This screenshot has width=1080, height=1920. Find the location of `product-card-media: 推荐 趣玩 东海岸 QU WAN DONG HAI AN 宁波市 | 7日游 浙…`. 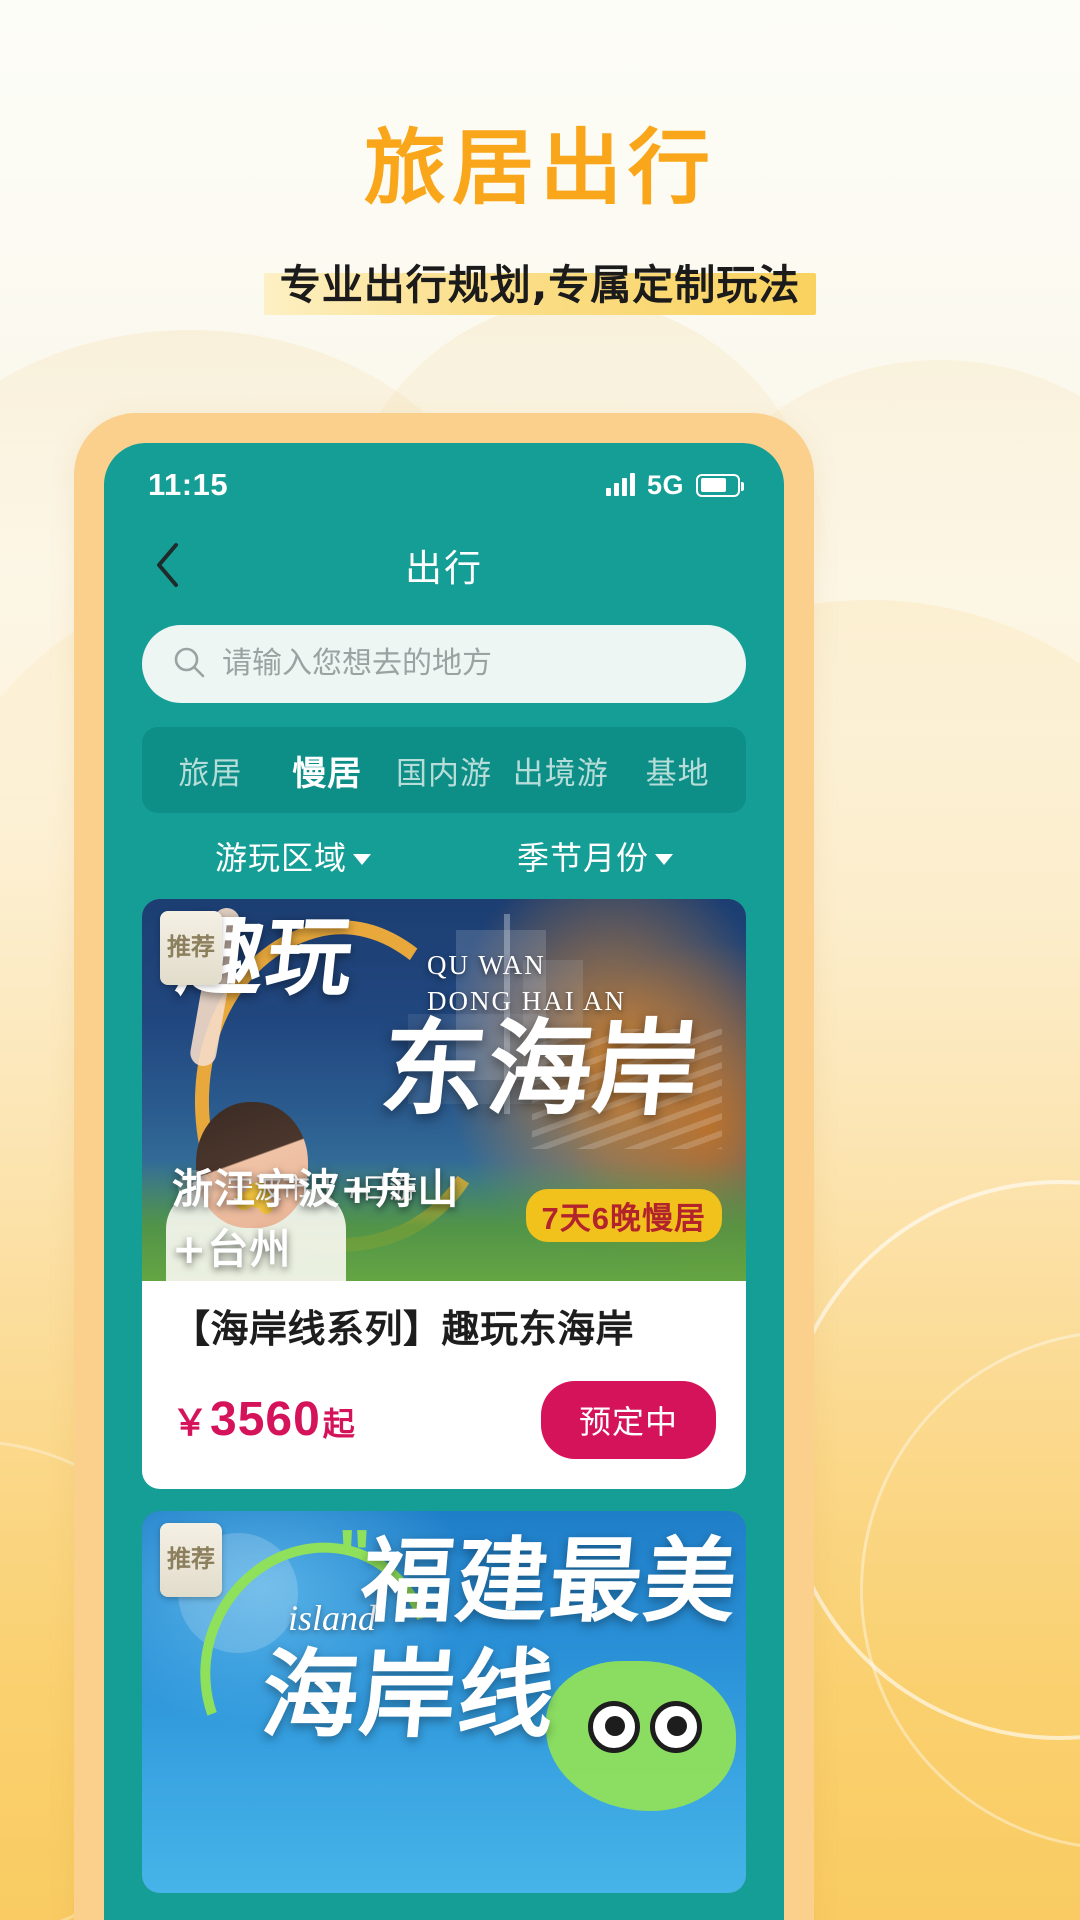

product-card-media: 推荐 趣玩 东海岸 QU WAN DONG HAI AN 宁波市 | 7日游 浙… is located at coordinates (444, 1090).